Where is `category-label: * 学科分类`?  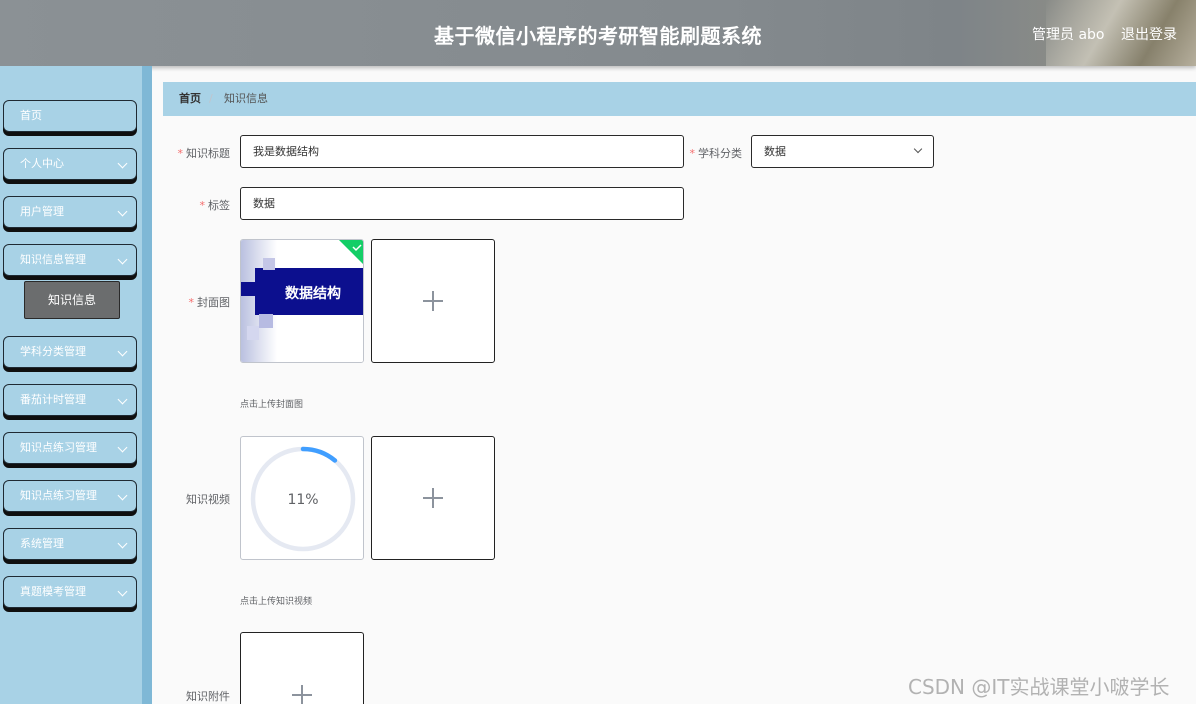
category-label: * 学科分类 is located at coordinates (716, 153).